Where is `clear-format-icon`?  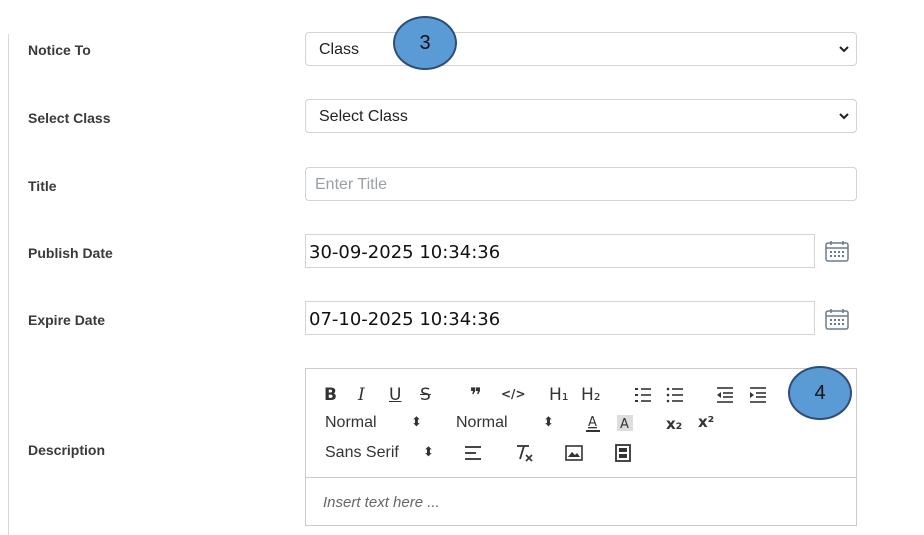 clear-format-icon is located at coordinates (524, 453).